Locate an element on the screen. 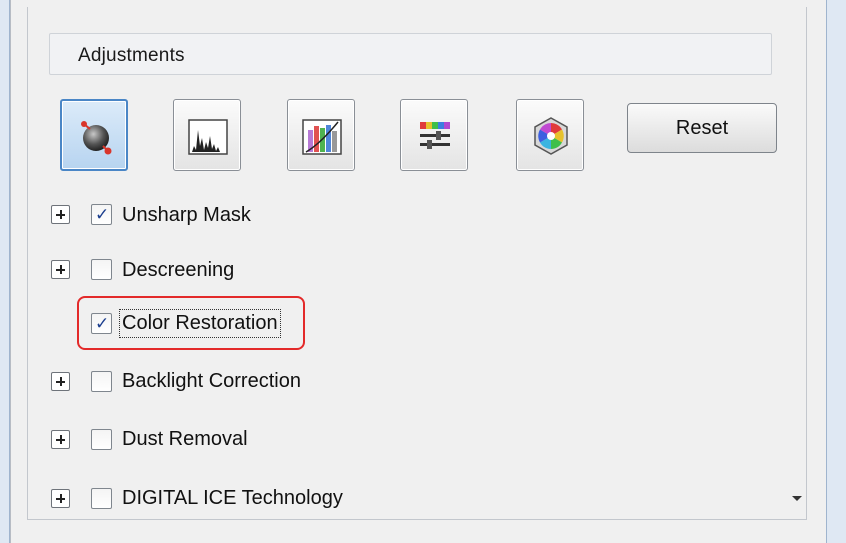  expand-backlight-correction-button is located at coordinates (60, 381).